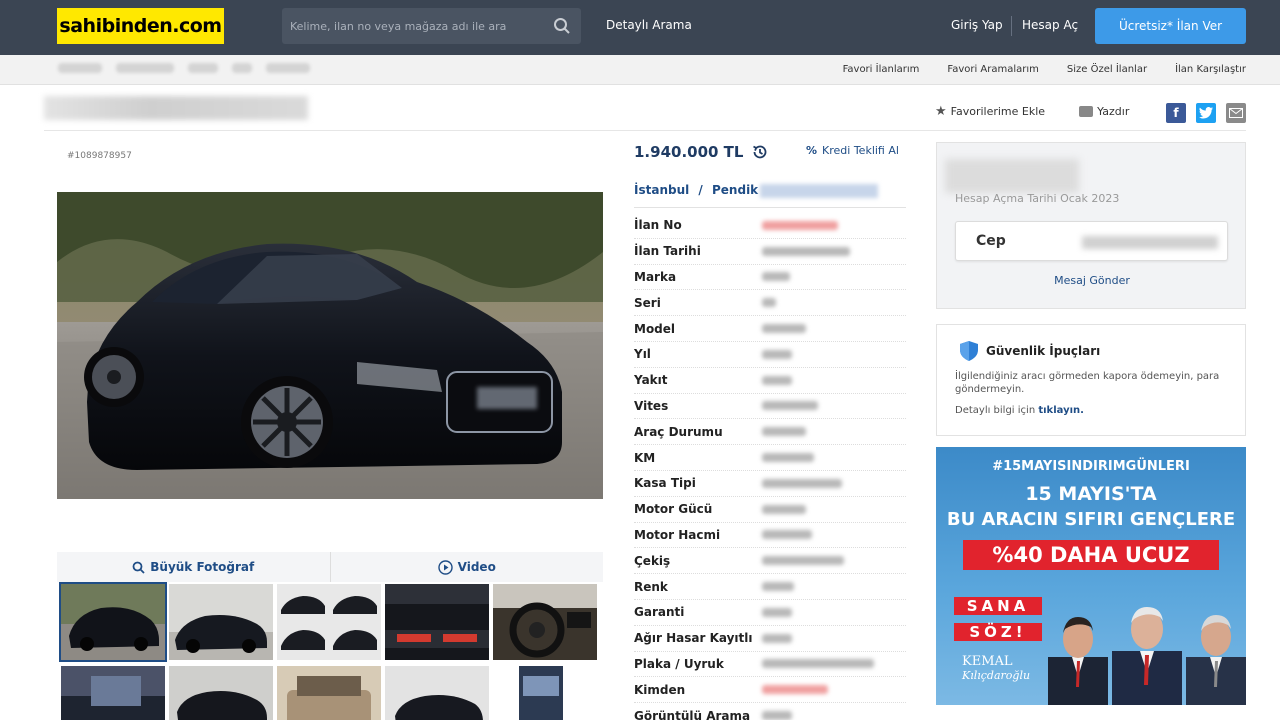 The width and height of the screenshot is (1280, 720). Describe the element at coordinates (184, 69) in the screenshot. I see `breadcrumb` at that location.